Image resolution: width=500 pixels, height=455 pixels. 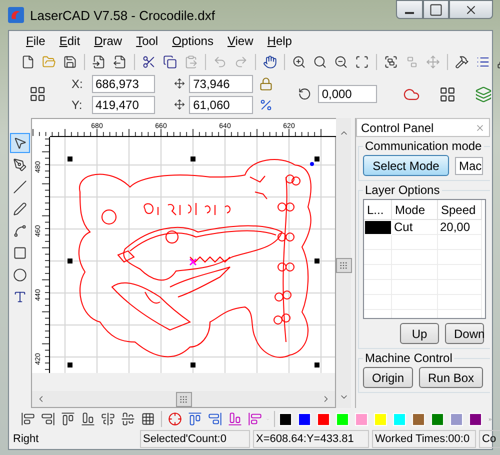 What do you see at coordinates (460, 210) in the screenshot?
I see `column-header: Speed` at bounding box center [460, 210].